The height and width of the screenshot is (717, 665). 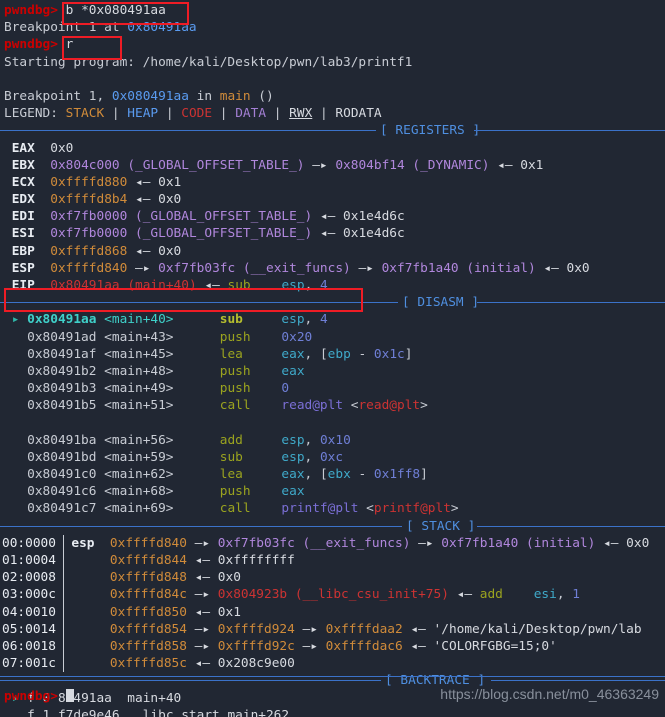 I want to click on stack-offset-index: 01:0004, so click(x=29, y=560).